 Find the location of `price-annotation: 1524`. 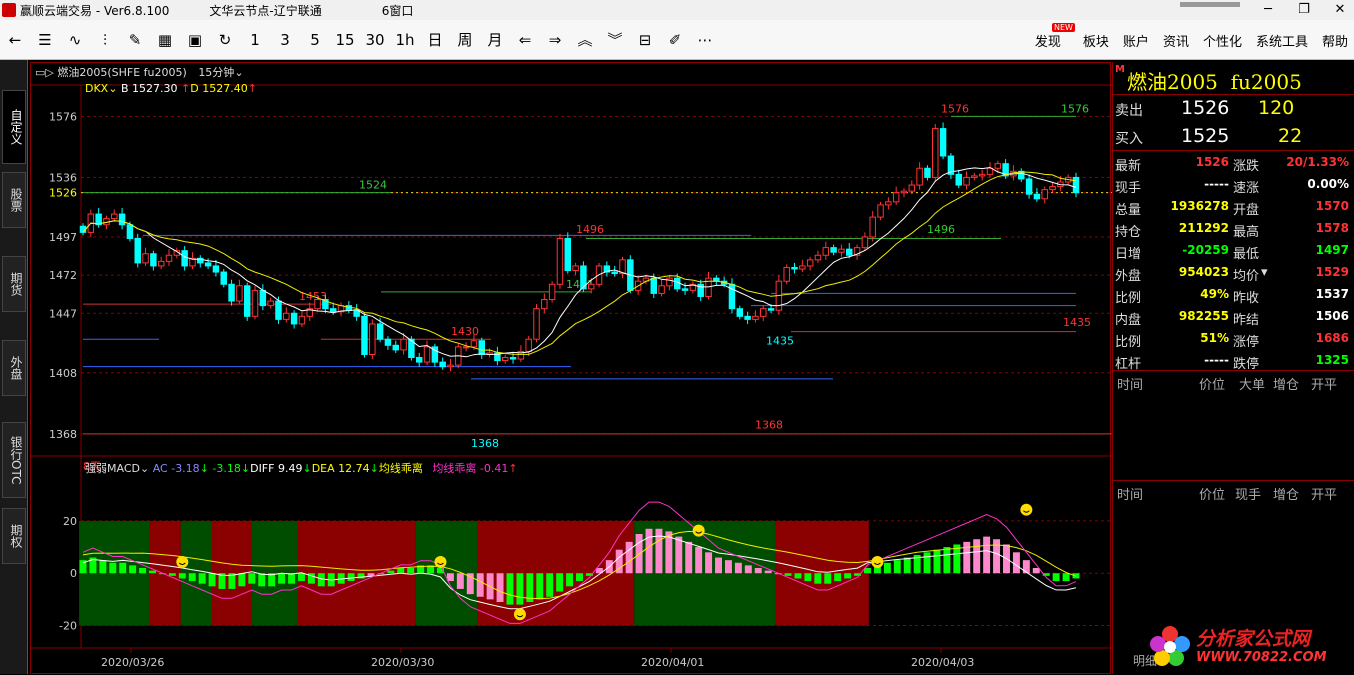

price-annotation: 1524 is located at coordinates (373, 185).